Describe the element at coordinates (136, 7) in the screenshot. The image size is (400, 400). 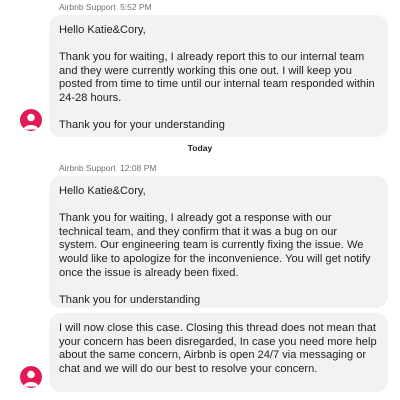
I see `message-time: 5:52 PM` at that location.